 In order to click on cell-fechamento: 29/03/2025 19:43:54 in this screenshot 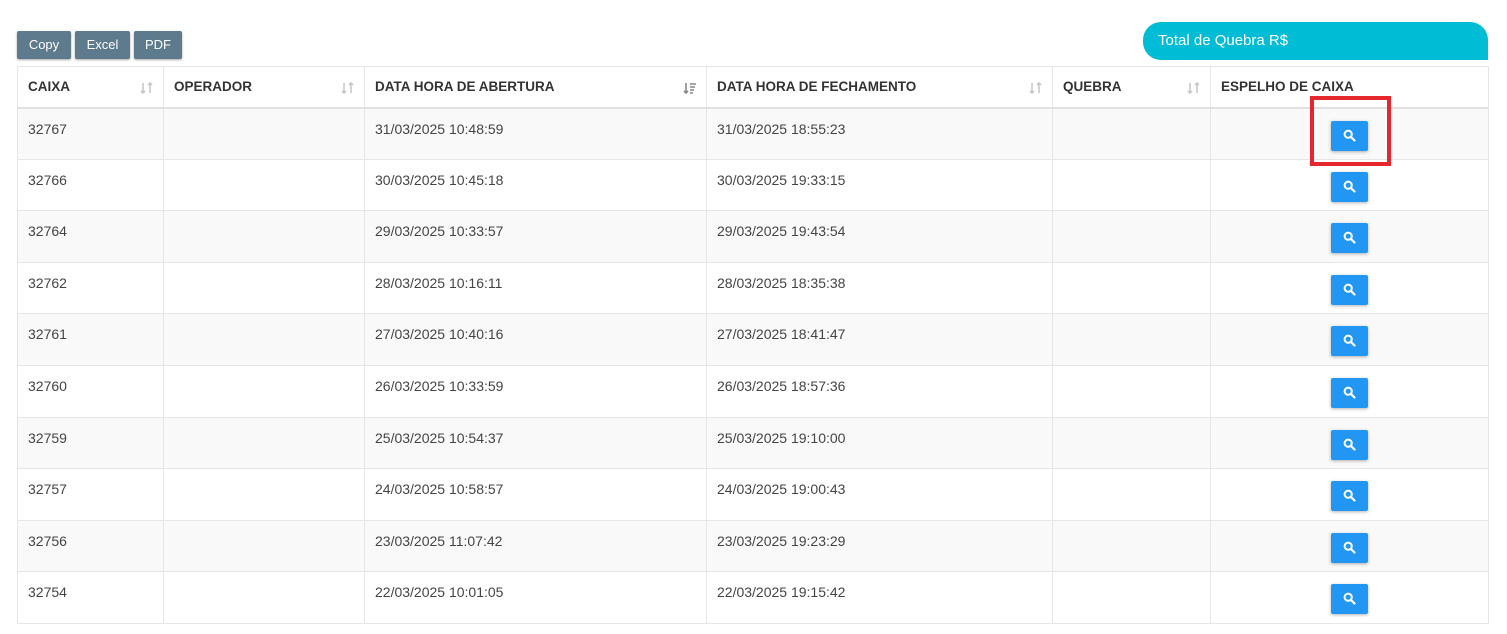, I will do `click(879, 236)`.